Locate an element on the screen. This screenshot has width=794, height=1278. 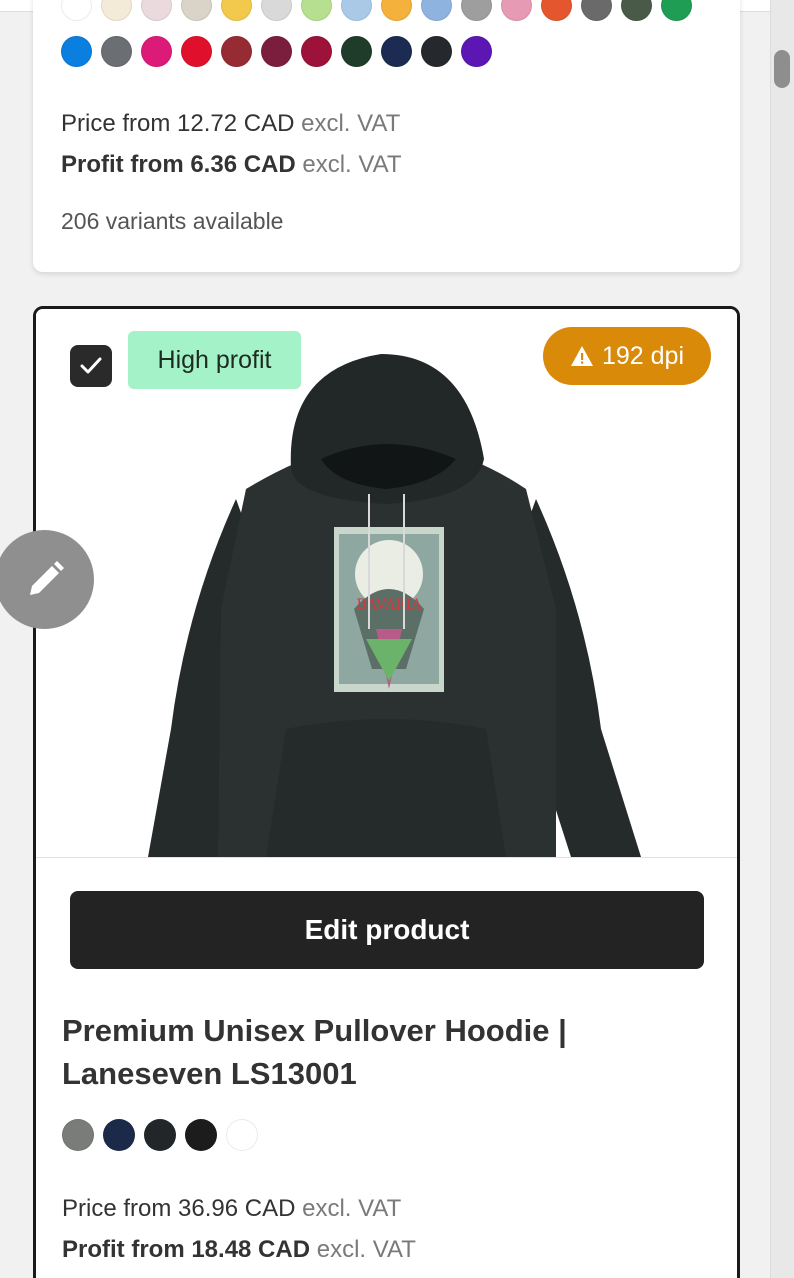
price-value: 36.96 CAD is located at coordinates (237, 1208).